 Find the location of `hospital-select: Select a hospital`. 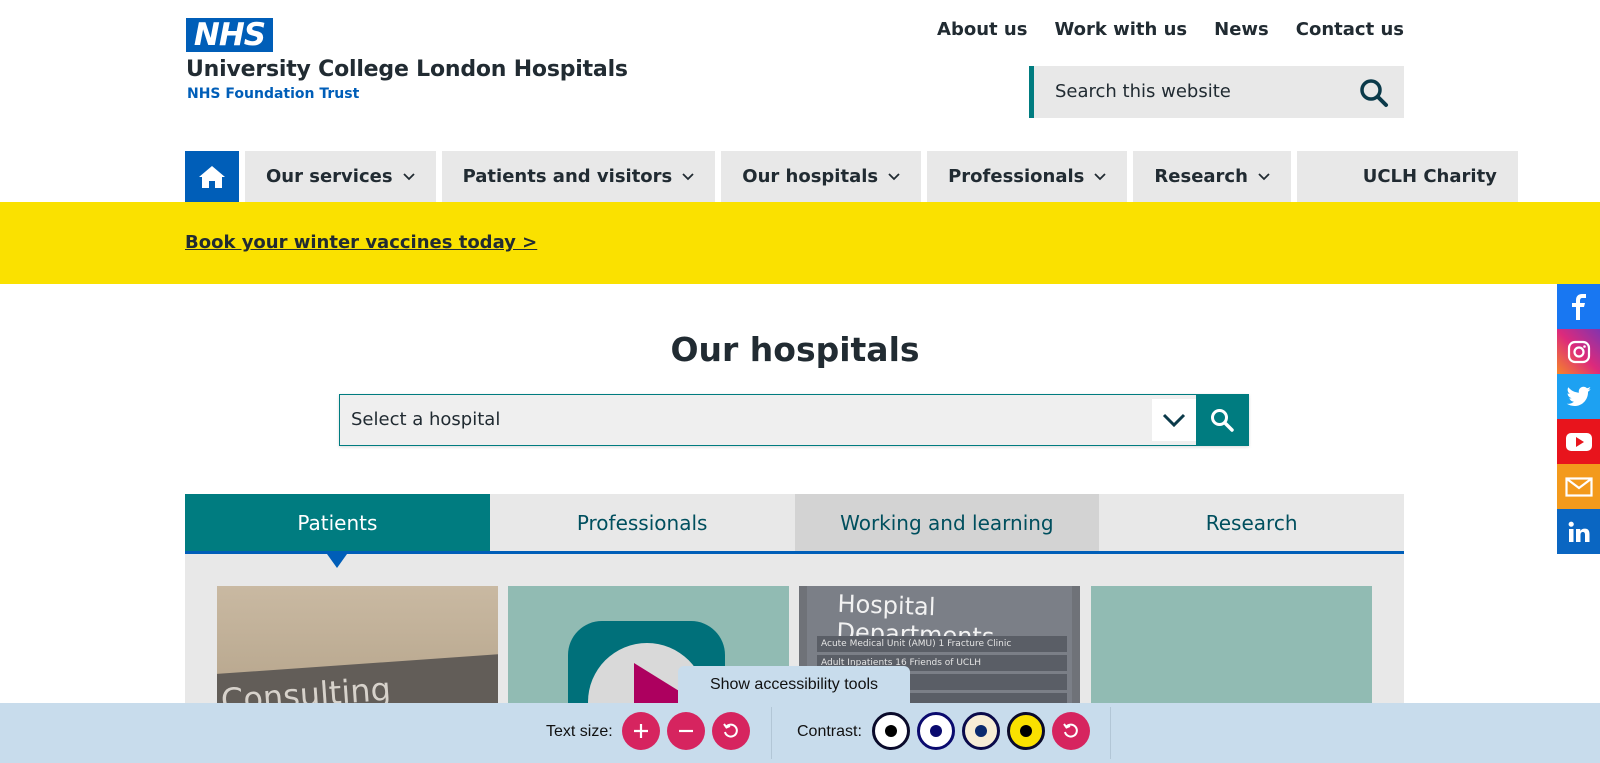

hospital-select: Select a hospital is located at coordinates (794, 420).